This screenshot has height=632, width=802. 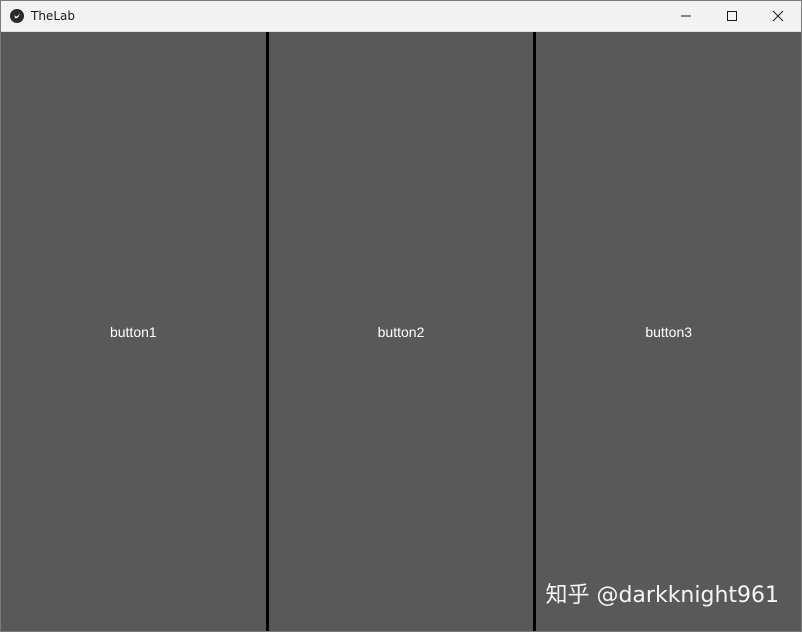 I want to click on close-button, so click(x=778, y=16).